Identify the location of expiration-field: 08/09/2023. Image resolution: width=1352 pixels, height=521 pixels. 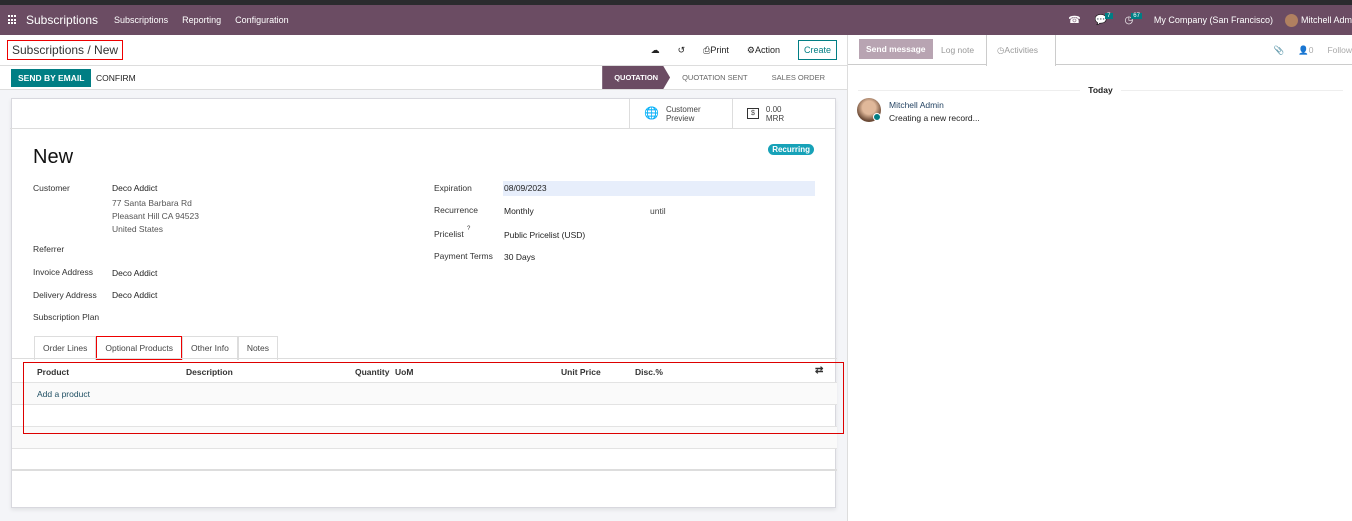
(525, 188).